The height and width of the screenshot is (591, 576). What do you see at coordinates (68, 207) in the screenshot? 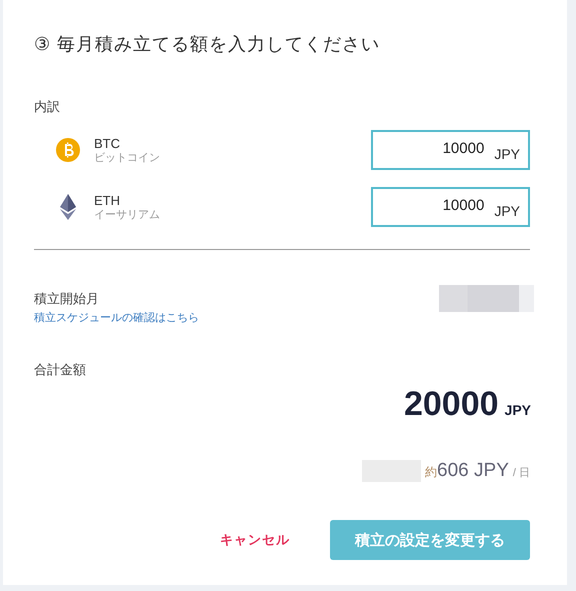
I see `diamond-icon` at bounding box center [68, 207].